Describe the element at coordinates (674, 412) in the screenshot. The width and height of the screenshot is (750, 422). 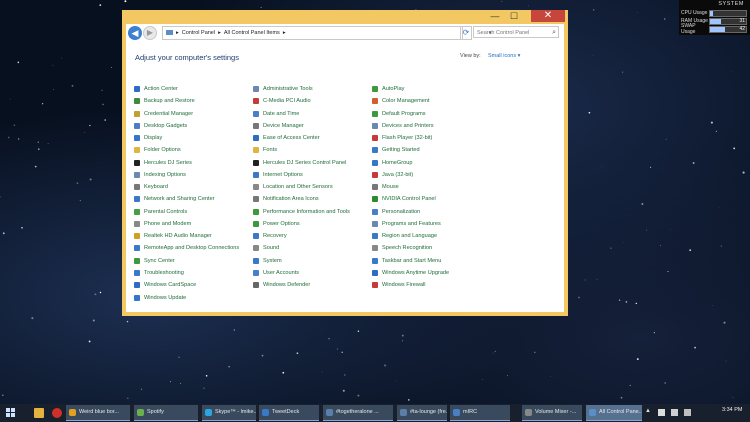
I see `network-tray-icon` at that location.